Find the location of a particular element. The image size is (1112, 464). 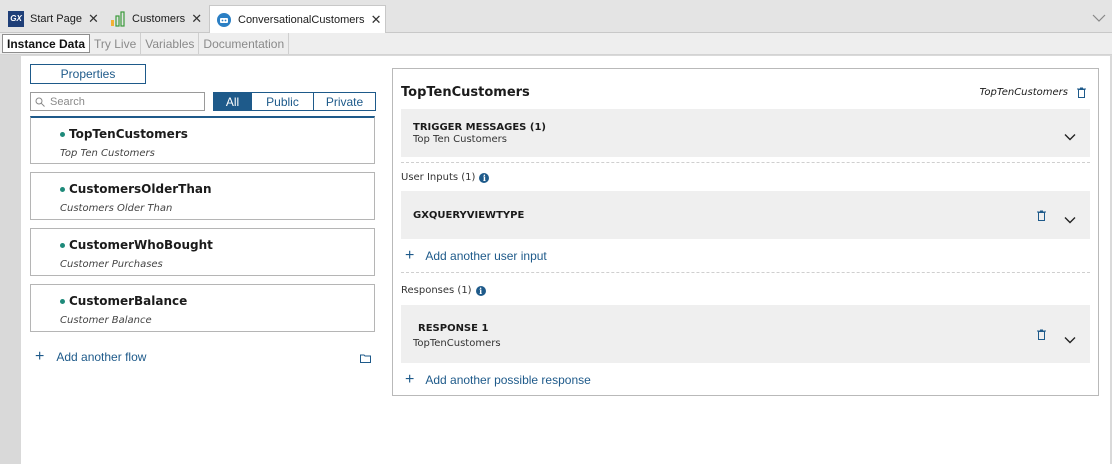

flow-title: TopTenCustomers is located at coordinates (465, 92).